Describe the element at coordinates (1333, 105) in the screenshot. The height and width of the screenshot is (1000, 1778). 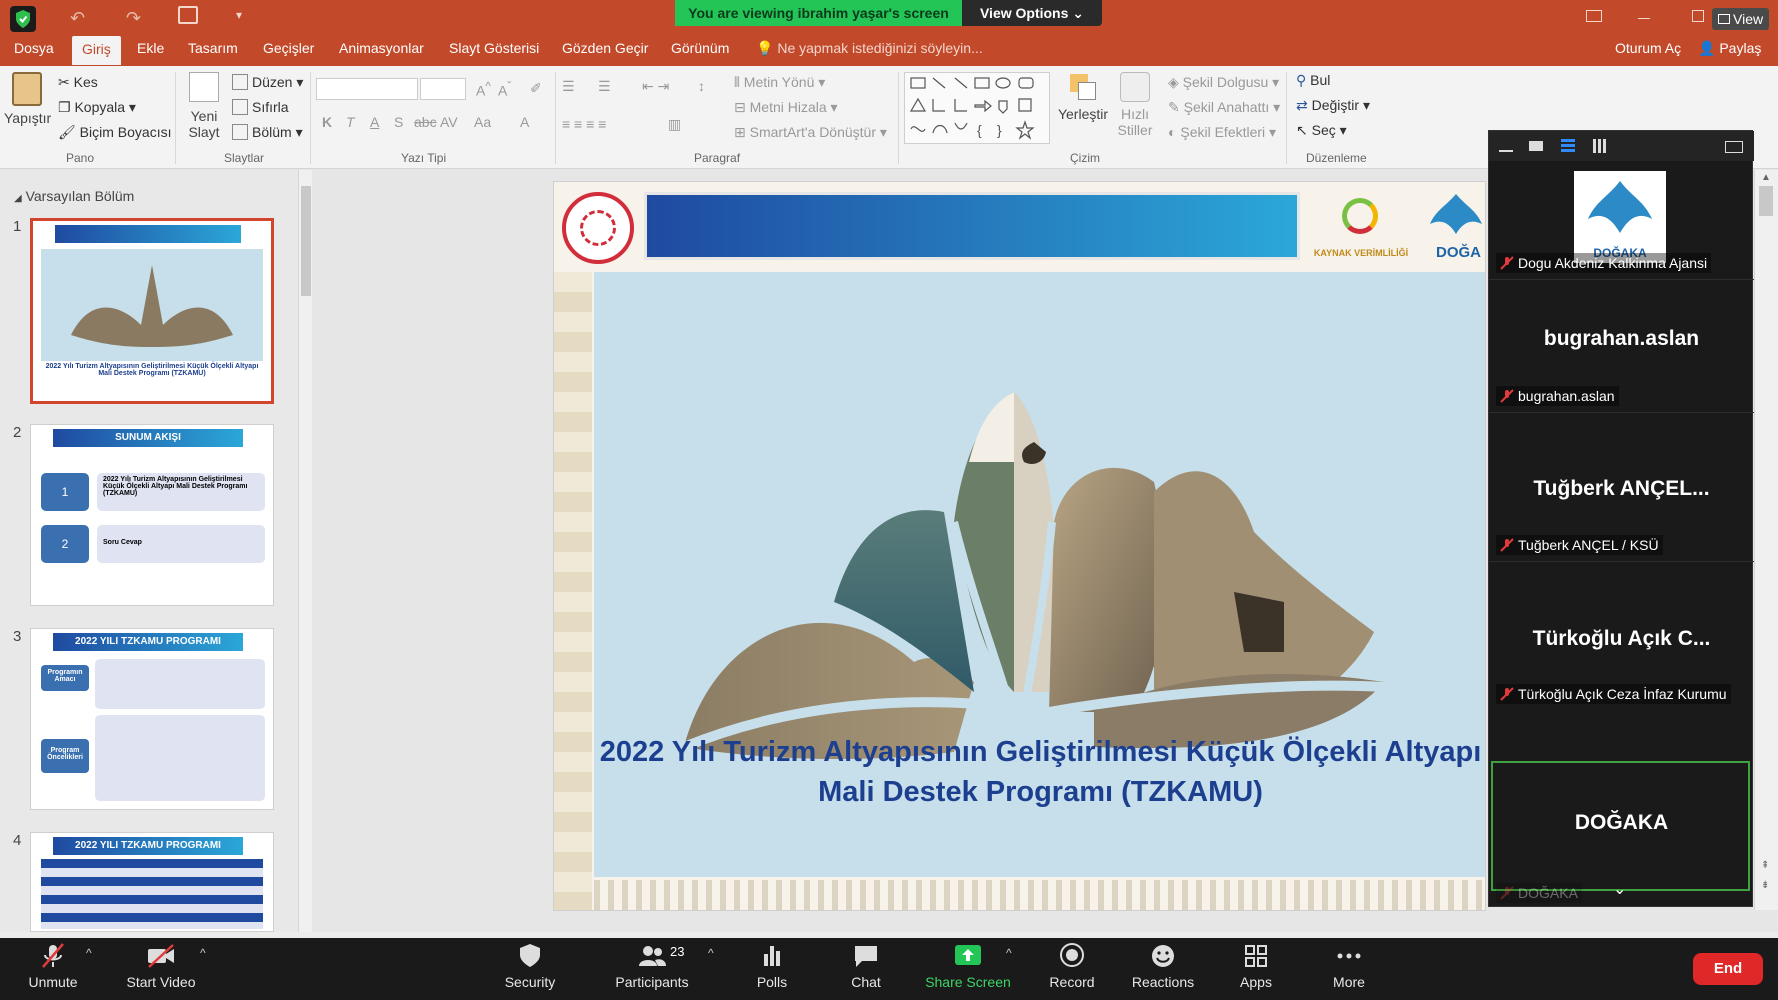
I see `replace-button: ⇄ Değiştir ▾` at that location.